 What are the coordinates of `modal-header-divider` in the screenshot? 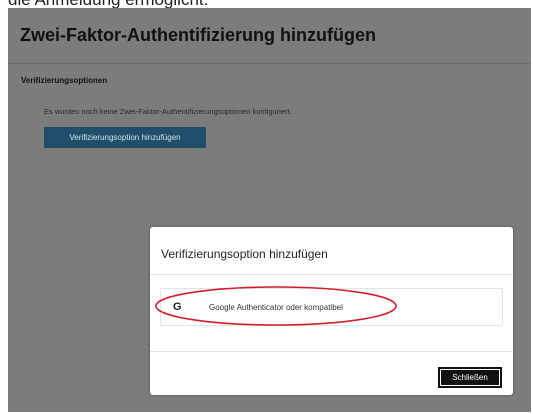 It's located at (331, 274).